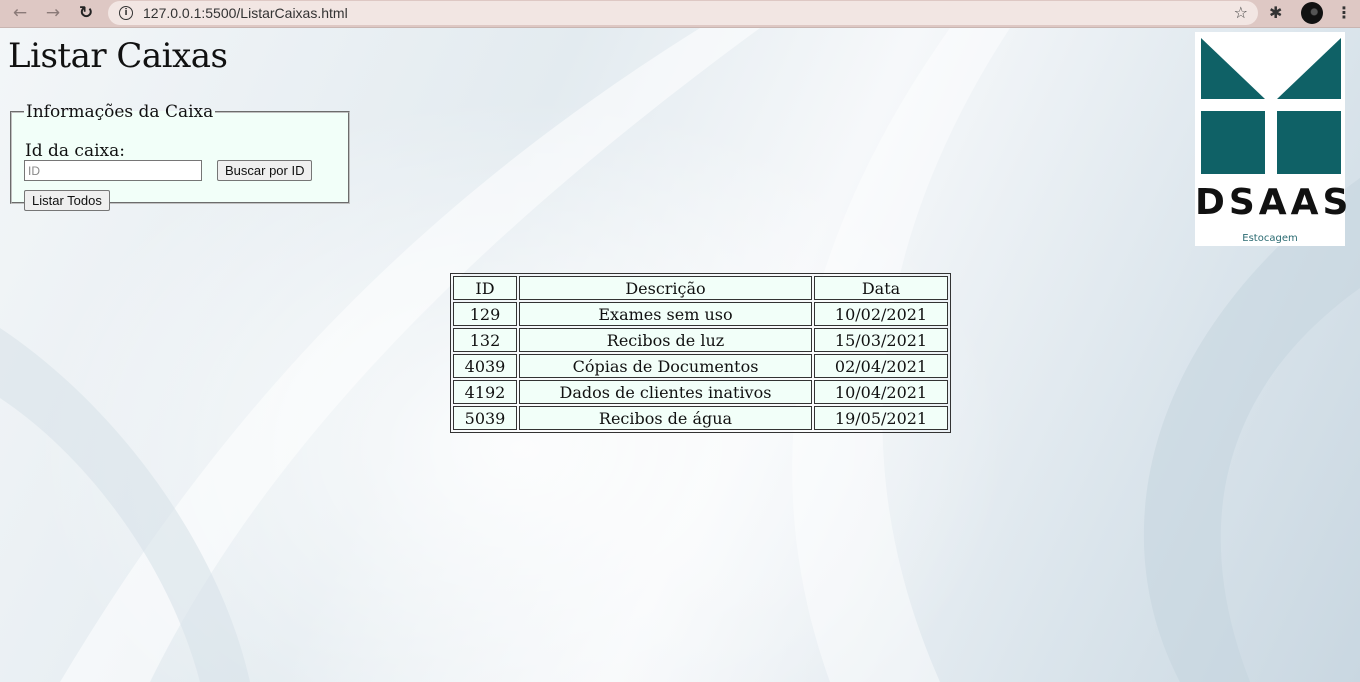  Describe the element at coordinates (20, 13) in the screenshot. I see `back-arrow-icon: ←` at that location.